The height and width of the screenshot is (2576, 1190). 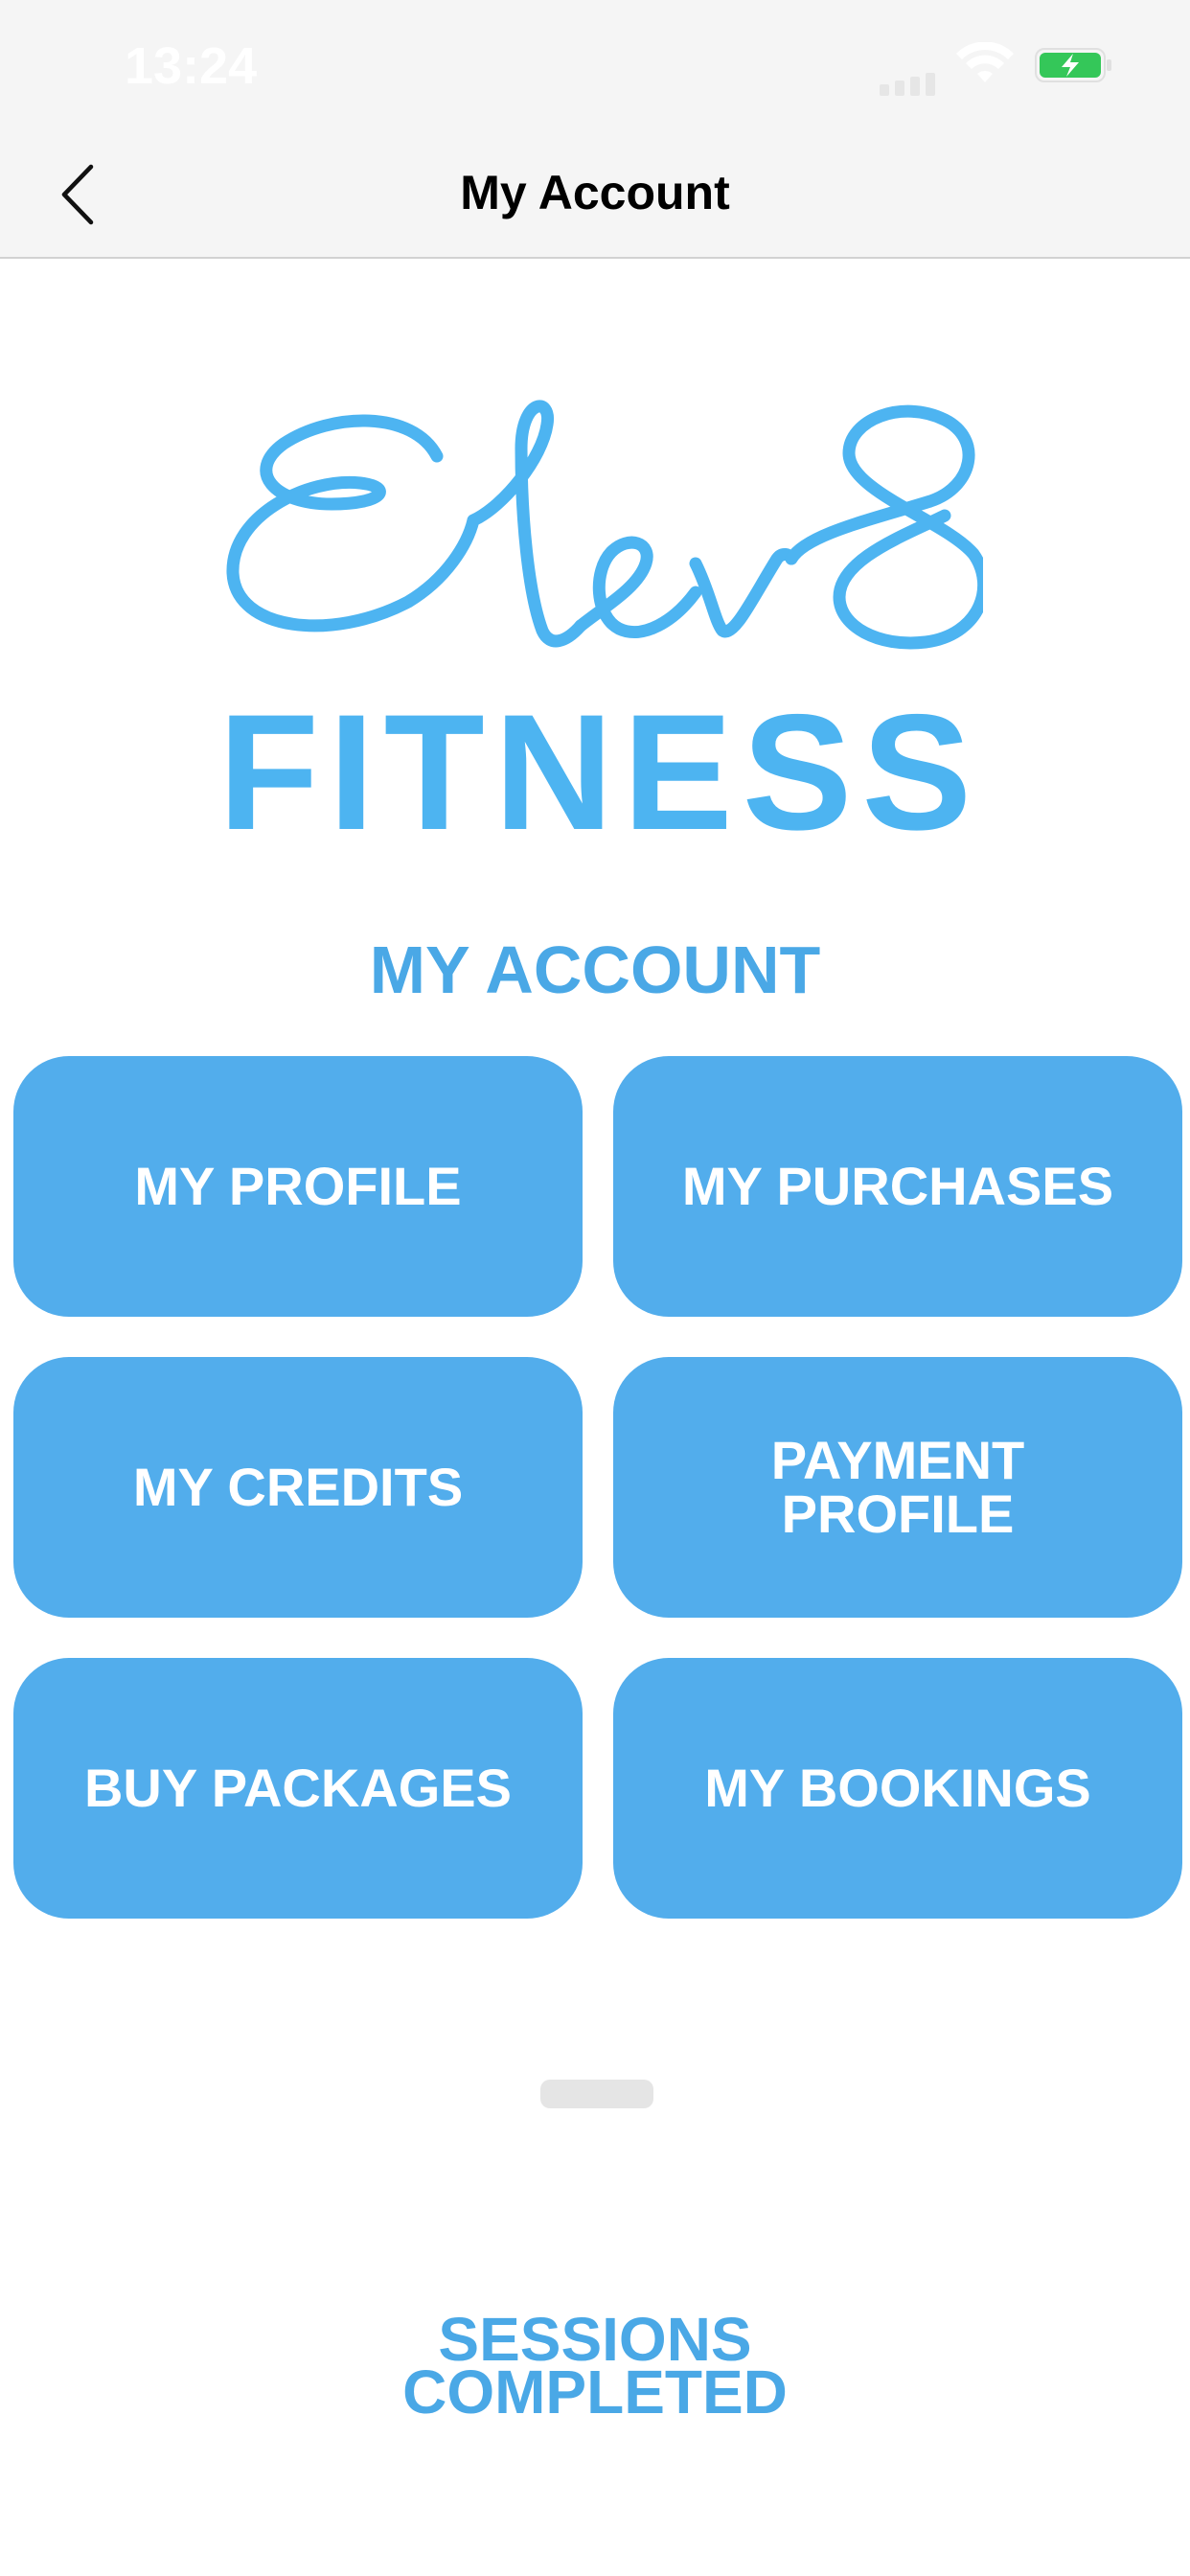 What do you see at coordinates (298, 1487) in the screenshot?
I see `my-credits-button: MY CREDITS` at bounding box center [298, 1487].